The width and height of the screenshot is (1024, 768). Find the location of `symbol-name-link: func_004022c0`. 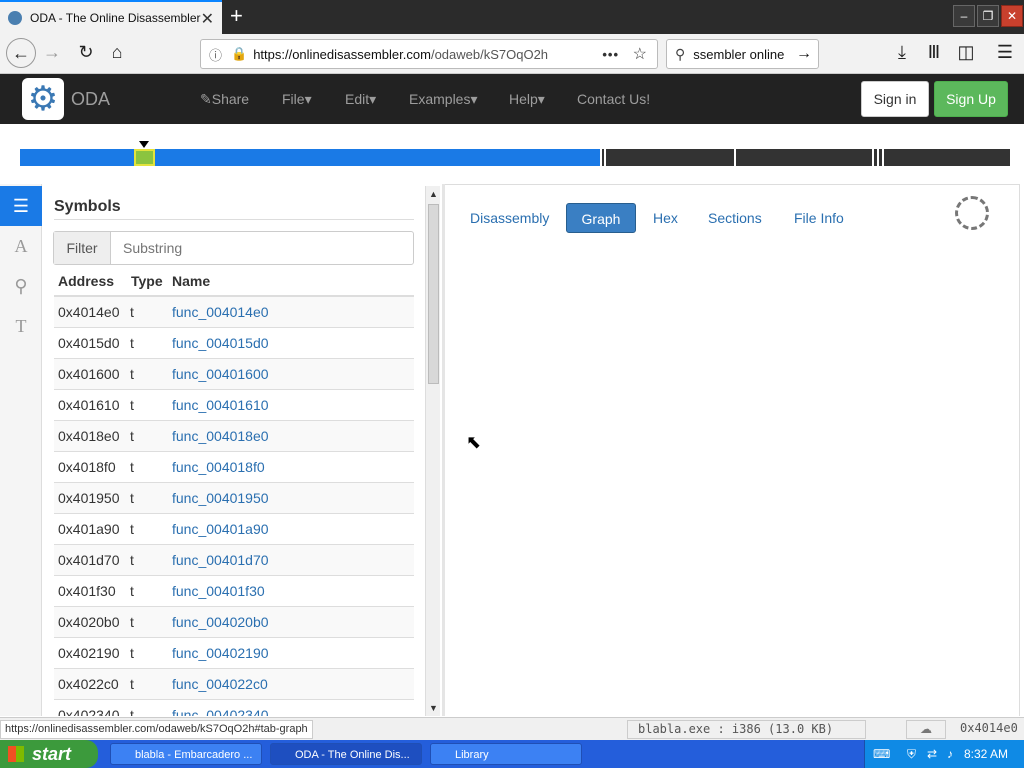

symbol-name-link: func_004022c0 is located at coordinates (220, 684).